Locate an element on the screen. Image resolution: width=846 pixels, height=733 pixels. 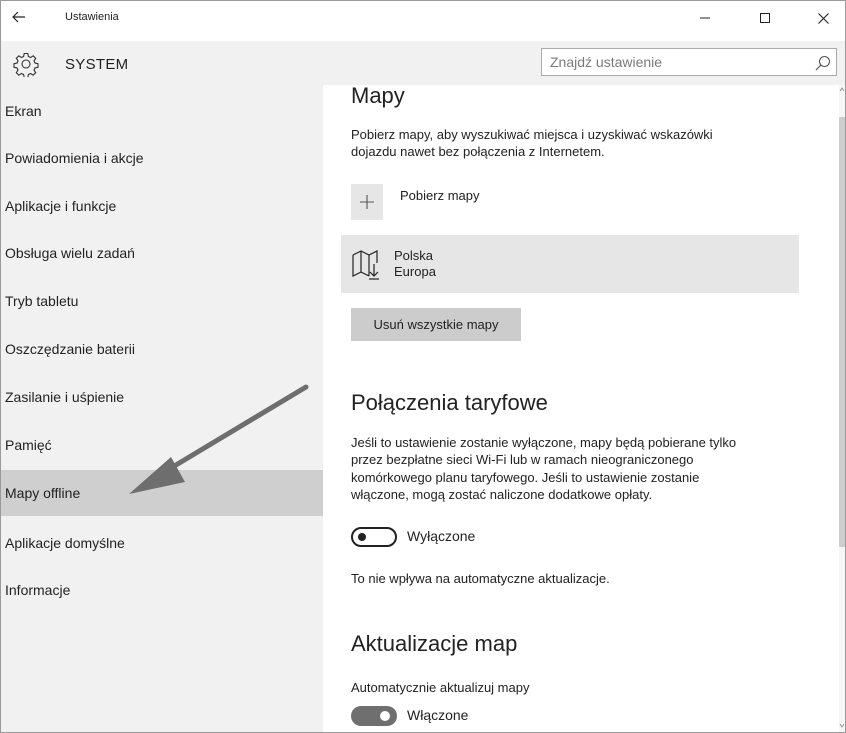
maximize-button is located at coordinates (765, 18).